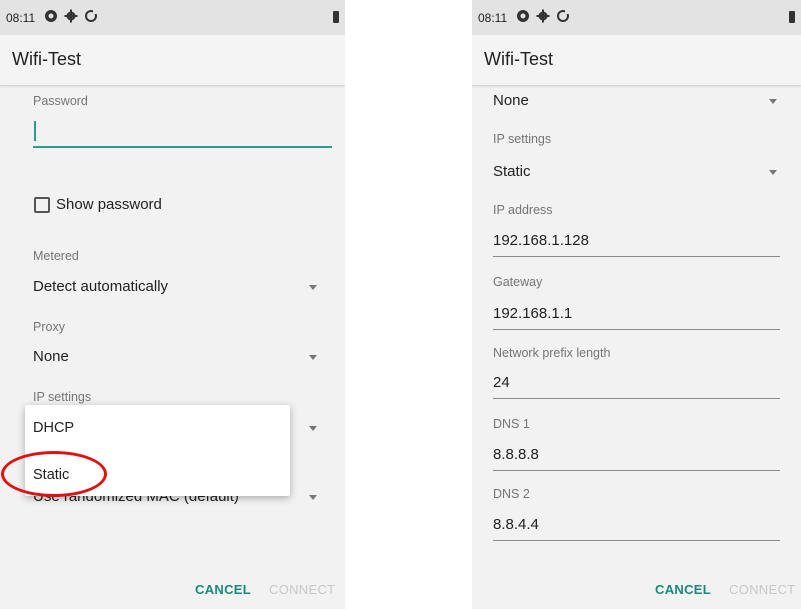 Image resolution: width=801 pixels, height=609 pixels. I want to click on ip-settings-value: Static, so click(512, 171).